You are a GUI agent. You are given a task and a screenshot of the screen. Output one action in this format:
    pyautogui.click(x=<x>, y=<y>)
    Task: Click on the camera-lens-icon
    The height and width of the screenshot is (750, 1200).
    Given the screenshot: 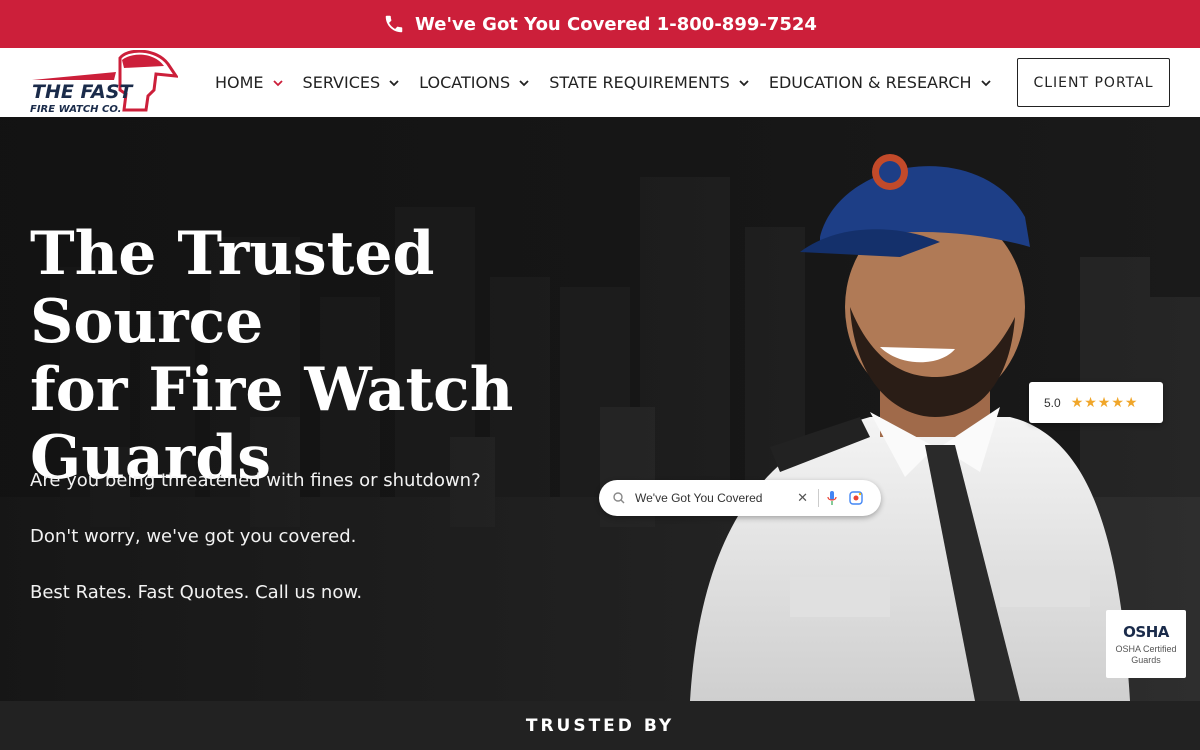 What is the action you would take?
    pyautogui.click(x=856, y=498)
    